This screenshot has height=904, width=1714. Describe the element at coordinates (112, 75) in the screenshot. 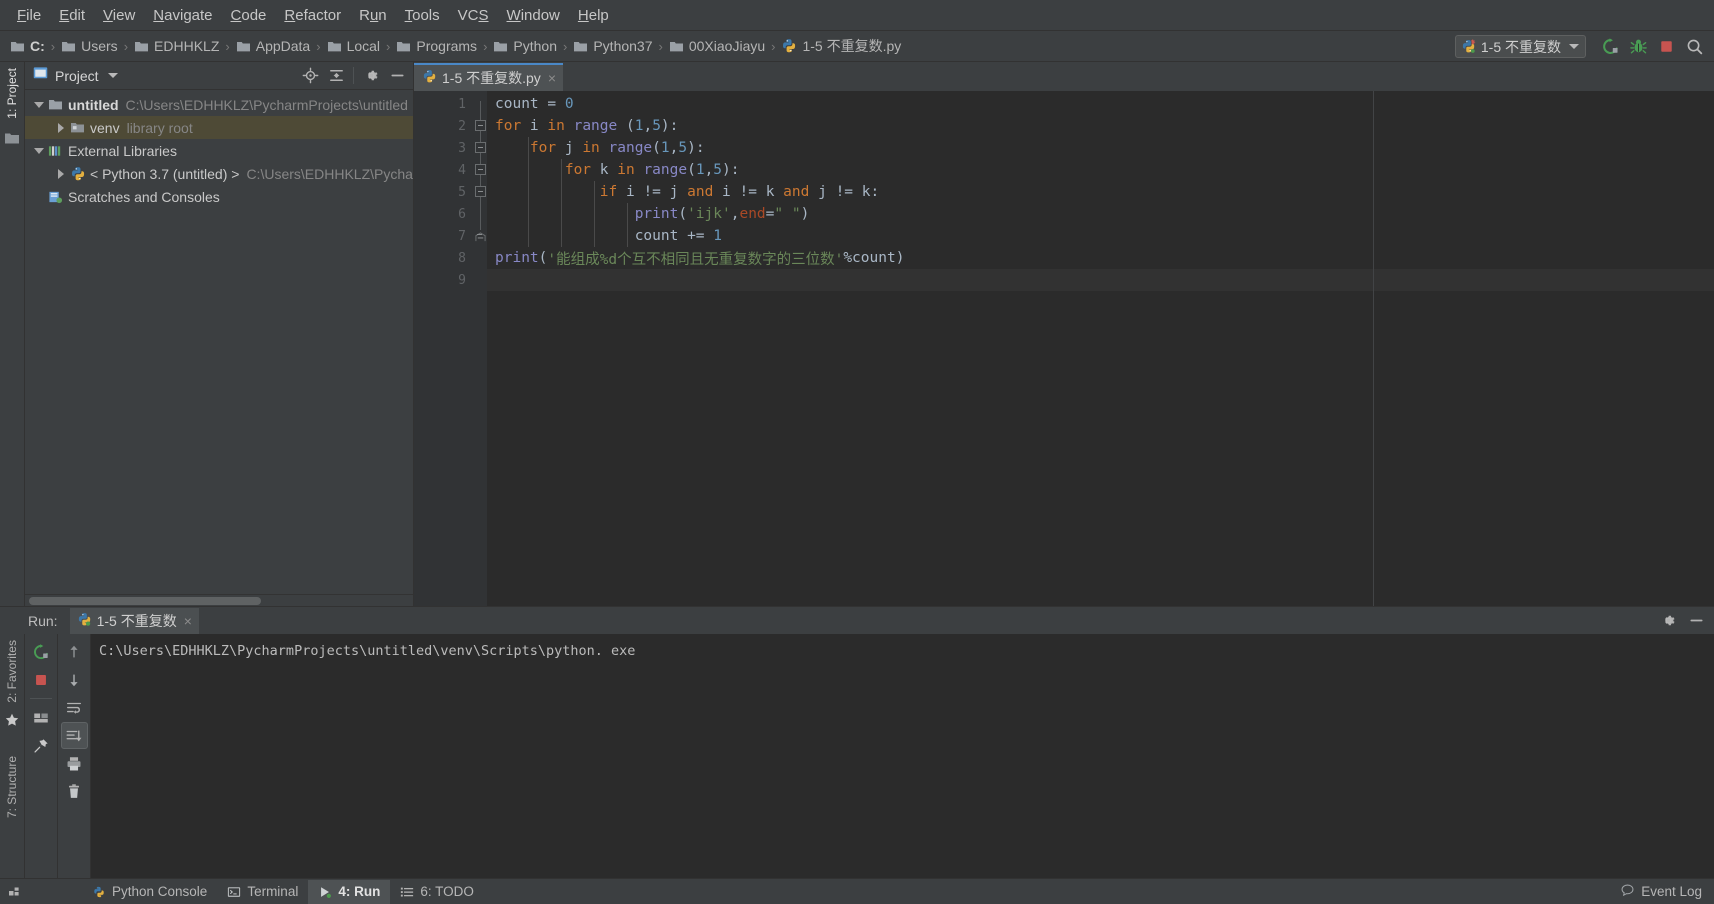

I see `project-view-chevron-down-icon` at that location.